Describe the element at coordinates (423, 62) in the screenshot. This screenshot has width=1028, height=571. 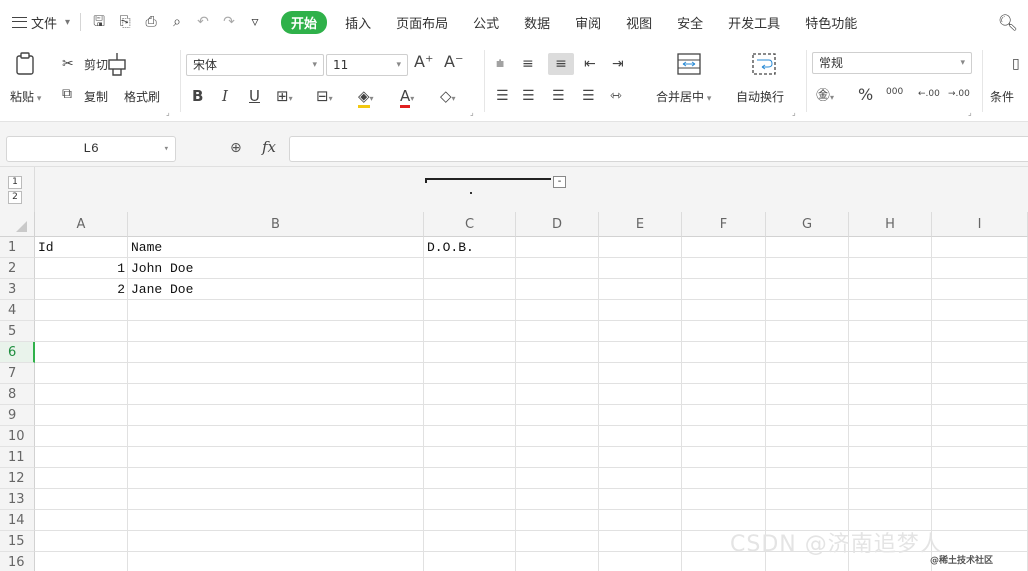
I see `increase-font-icon: A⁺` at that location.